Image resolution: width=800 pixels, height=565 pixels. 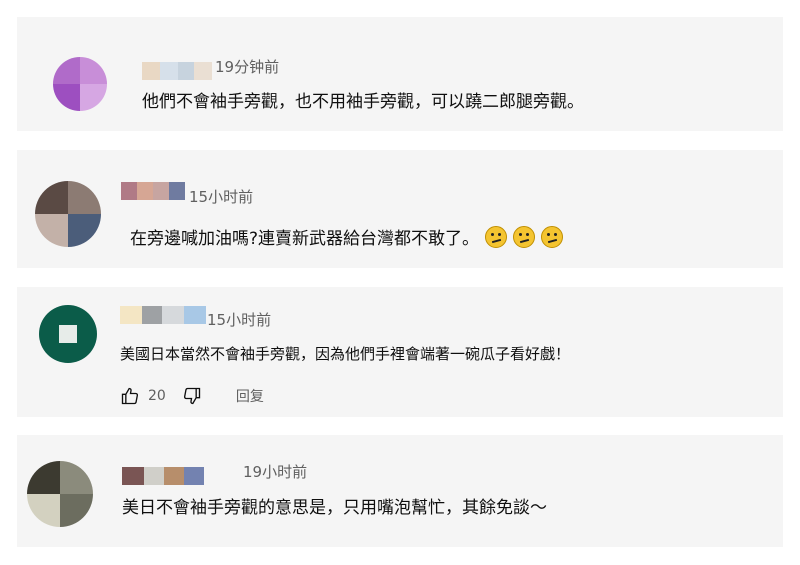 I want to click on thumbs-down-icon, so click(x=192, y=396).